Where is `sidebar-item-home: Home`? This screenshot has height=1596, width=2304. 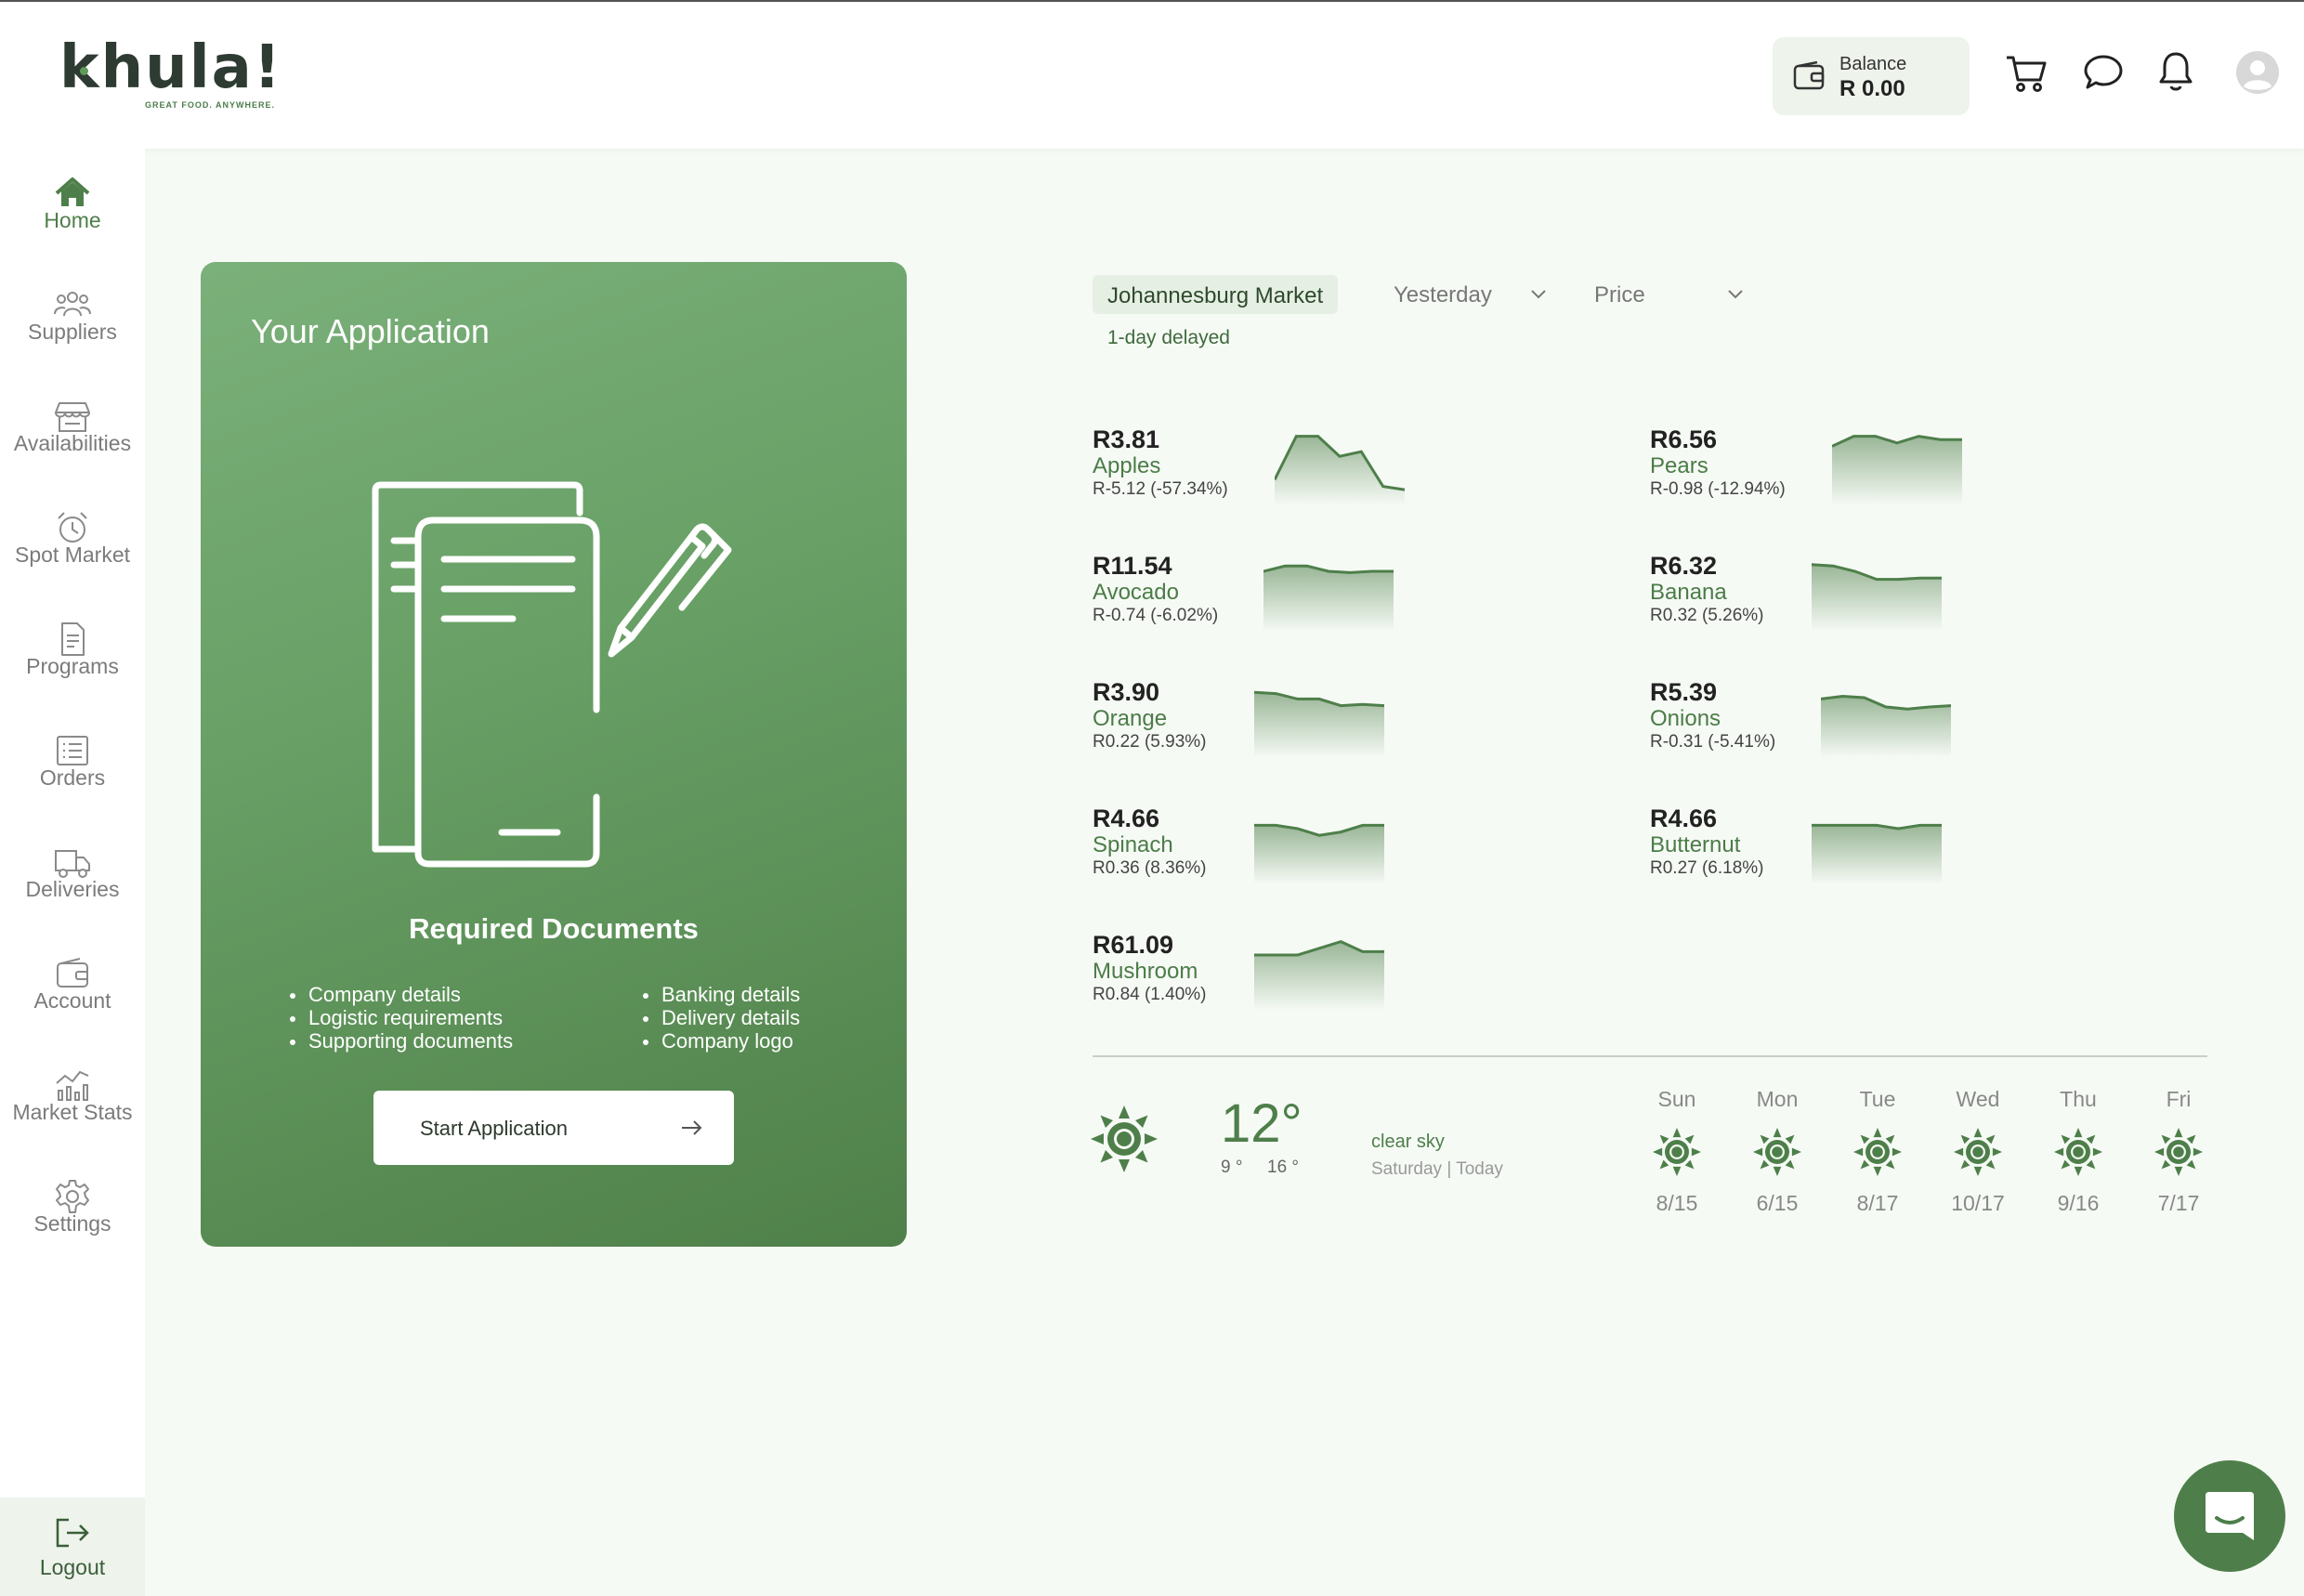
sidebar-item-home: Home is located at coordinates (72, 200).